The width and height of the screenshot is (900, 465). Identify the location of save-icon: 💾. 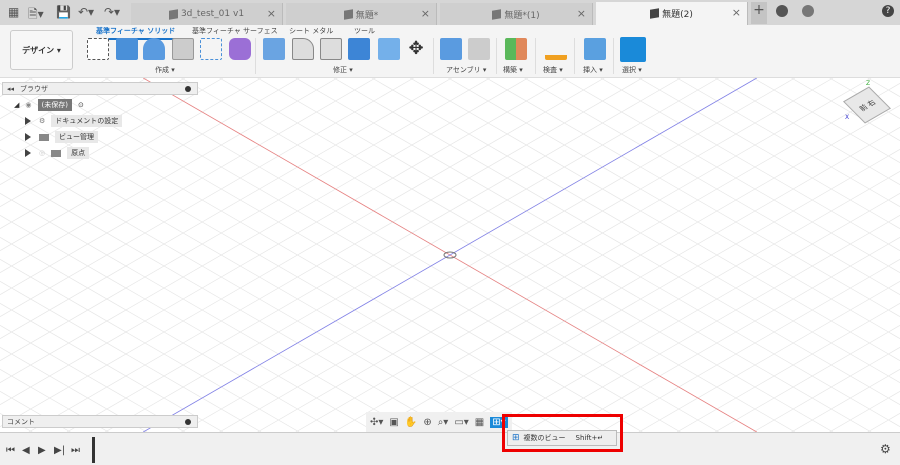
(63, 12).